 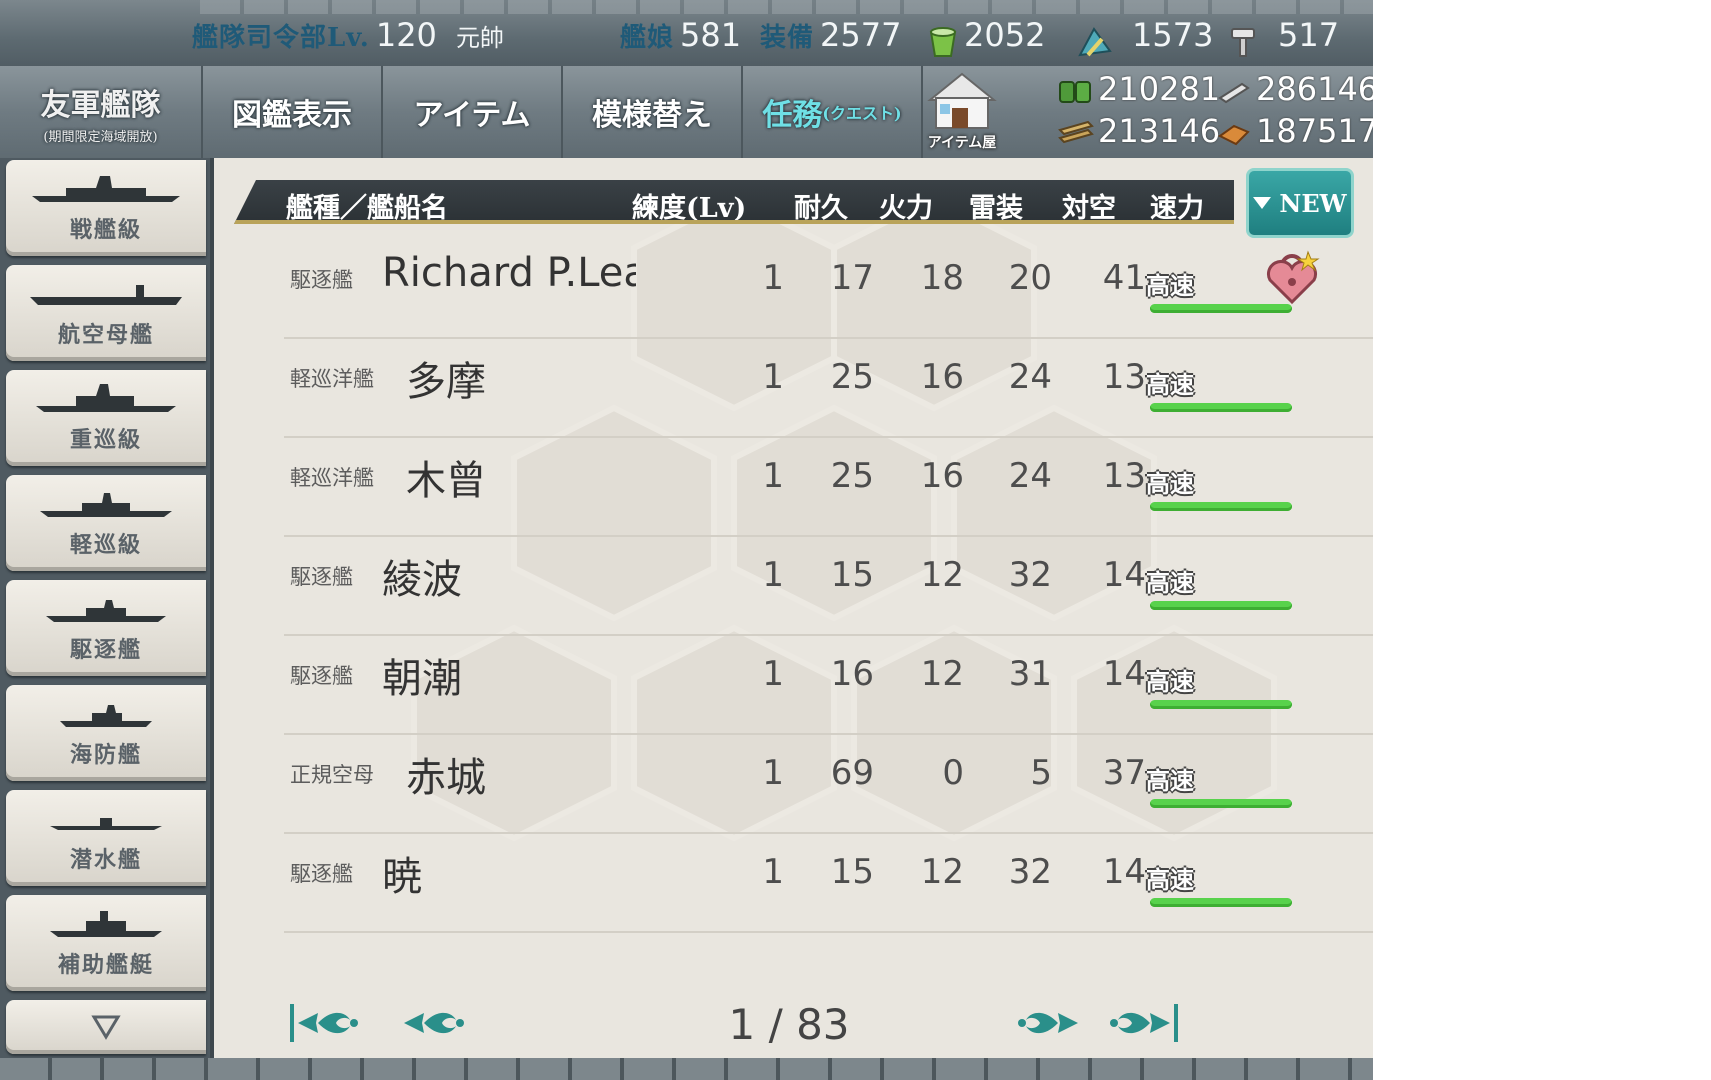 What do you see at coordinates (106, 418) in the screenshot?
I see `sidebar-tab-heavy-cruiser: 重巡級` at bounding box center [106, 418].